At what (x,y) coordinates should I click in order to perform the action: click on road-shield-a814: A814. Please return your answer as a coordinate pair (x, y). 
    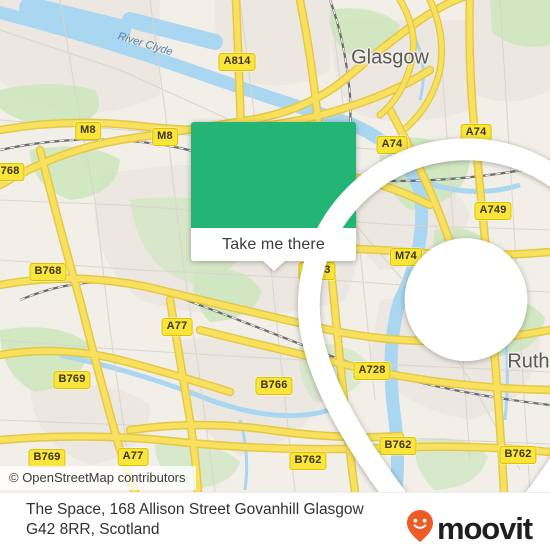
    Looking at the image, I should click on (237, 62).